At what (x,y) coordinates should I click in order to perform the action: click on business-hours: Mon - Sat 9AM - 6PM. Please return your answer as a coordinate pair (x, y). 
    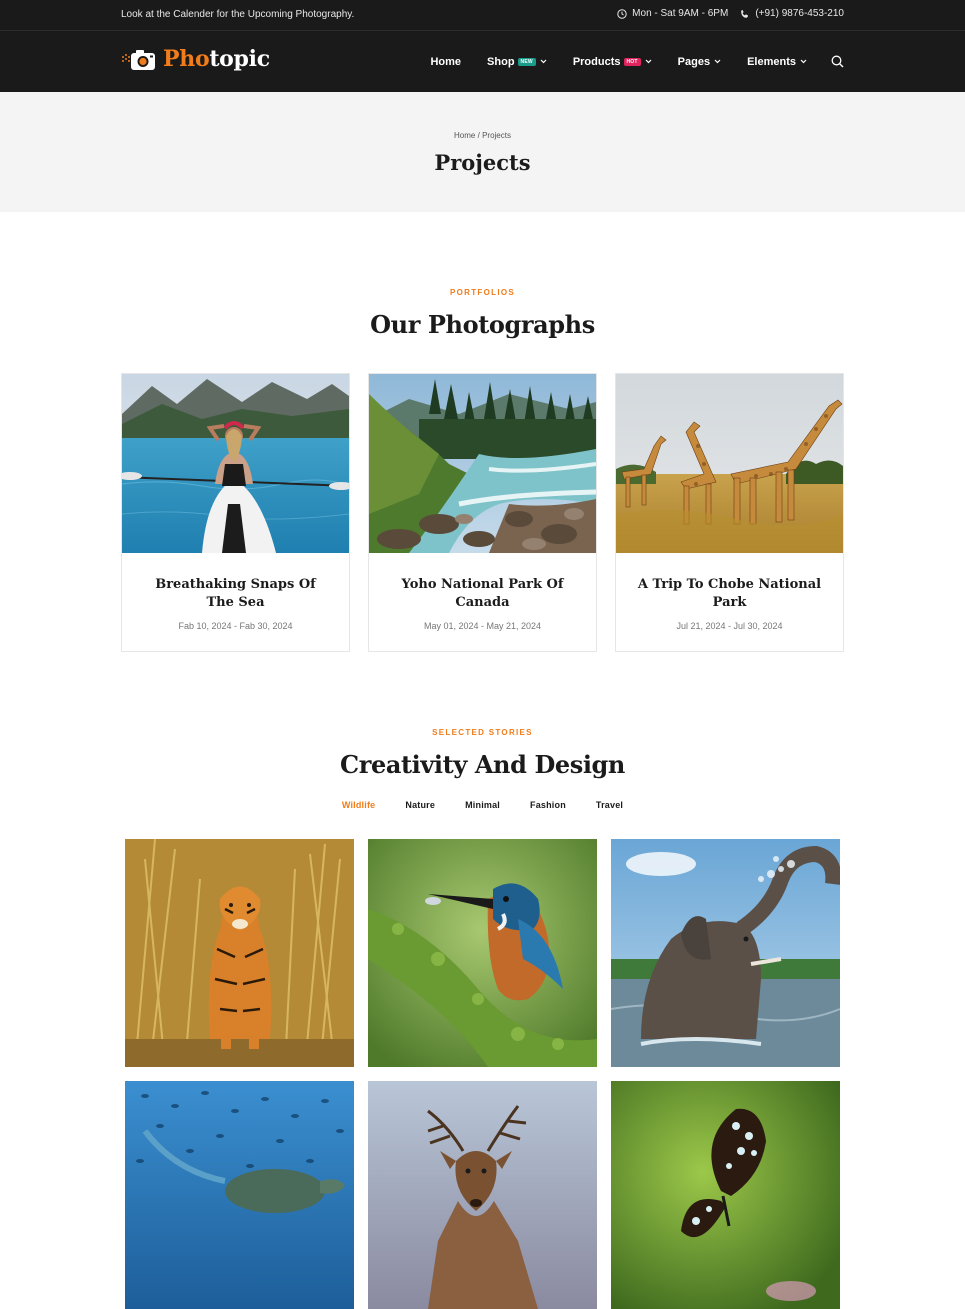
    Looking at the image, I should click on (672, 13).